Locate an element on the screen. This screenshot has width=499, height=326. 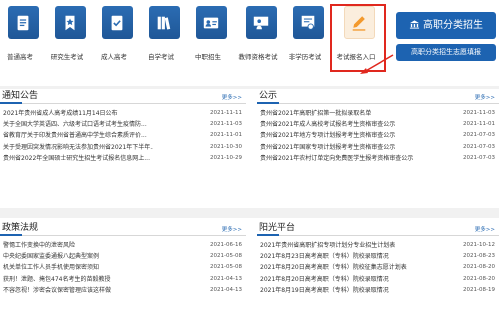
section-title: 阳光平台 is located at coordinates (277, 228).